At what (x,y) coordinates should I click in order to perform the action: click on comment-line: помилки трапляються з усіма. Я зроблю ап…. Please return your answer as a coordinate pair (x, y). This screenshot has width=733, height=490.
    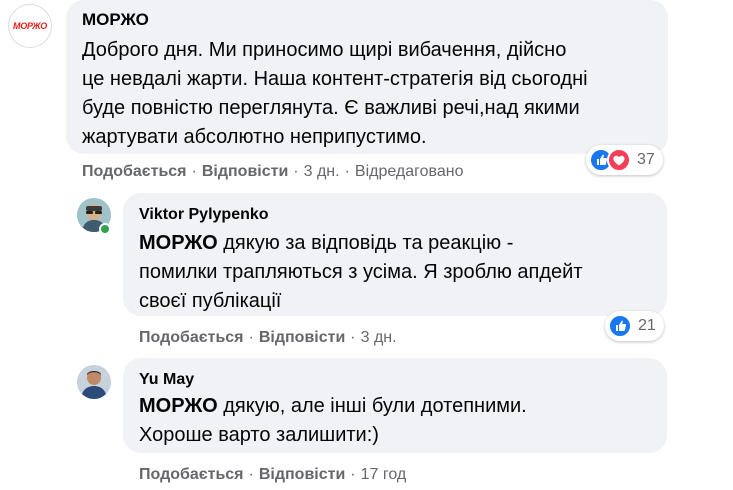
    Looking at the image, I should click on (361, 272).